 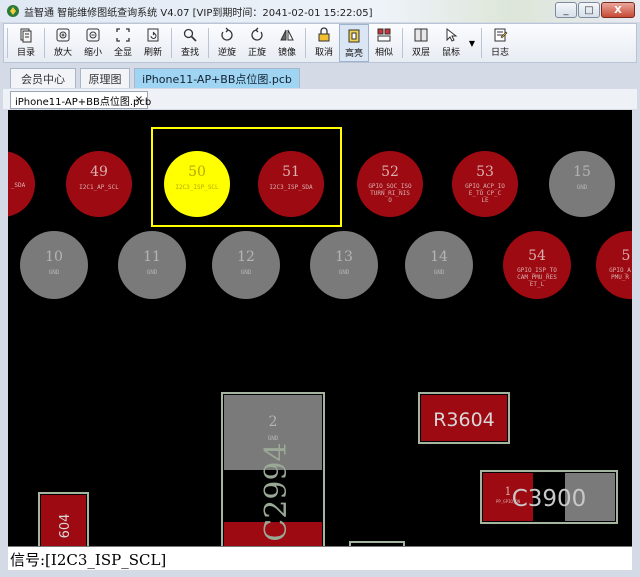 What do you see at coordinates (256, 53) in the screenshot?
I see `rotate-cw-button-label: 正旋` at bounding box center [256, 53].